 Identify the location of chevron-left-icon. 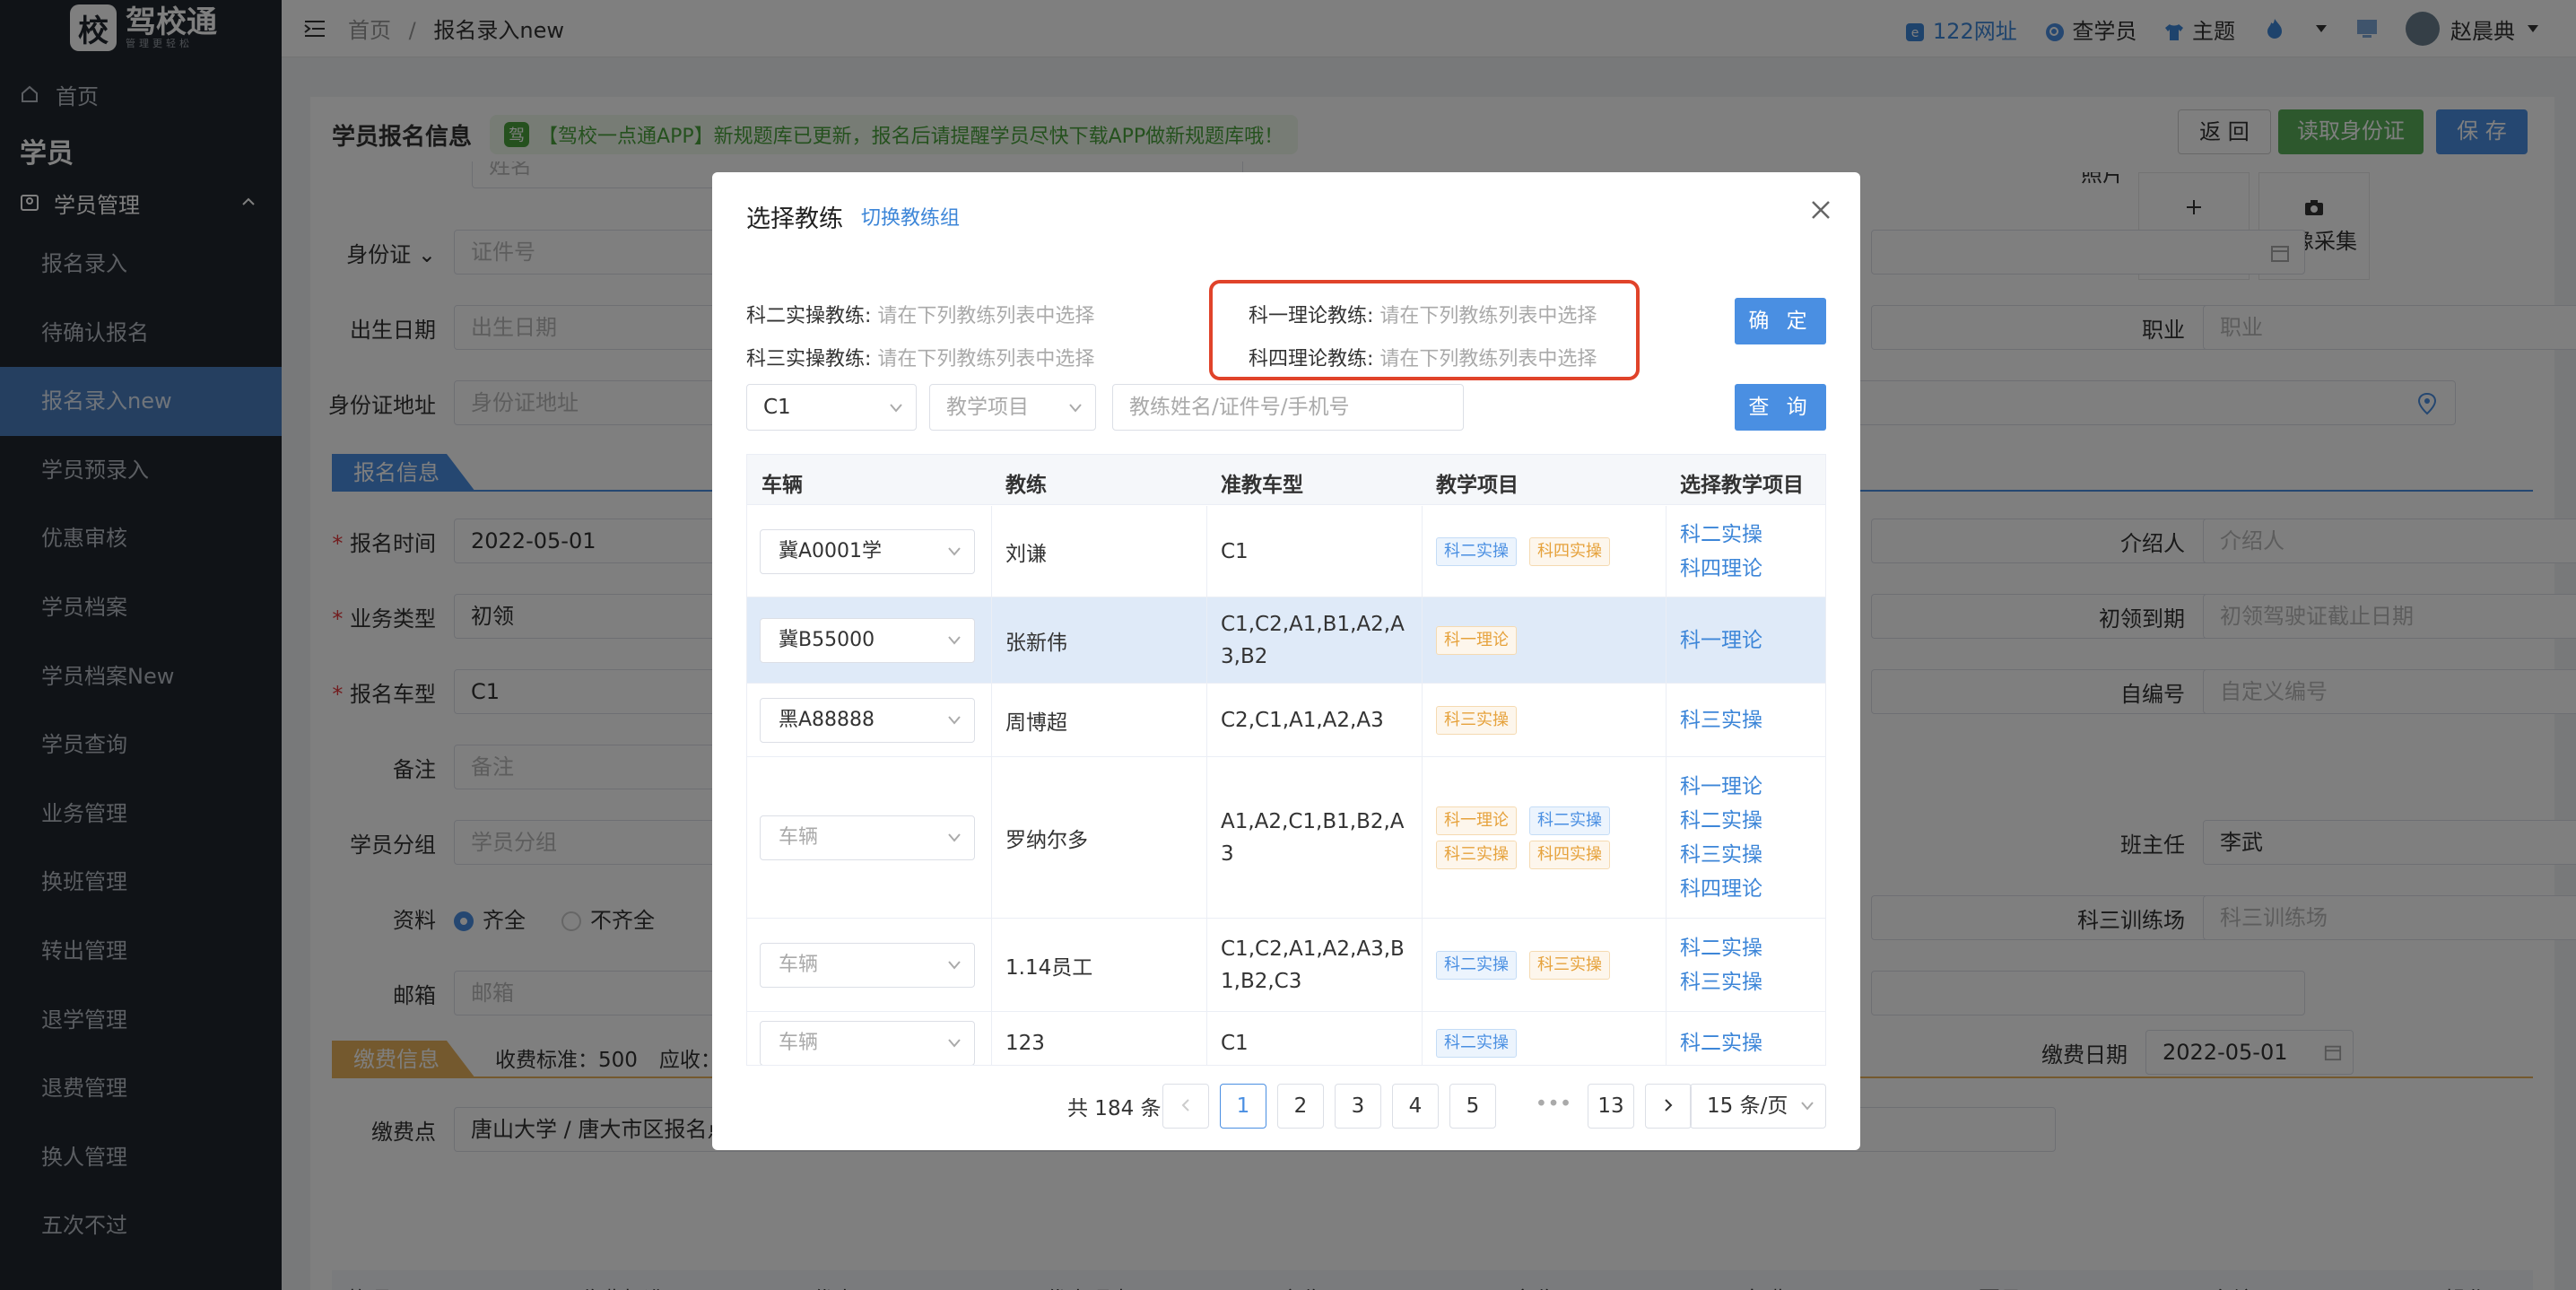
(1185, 1105).